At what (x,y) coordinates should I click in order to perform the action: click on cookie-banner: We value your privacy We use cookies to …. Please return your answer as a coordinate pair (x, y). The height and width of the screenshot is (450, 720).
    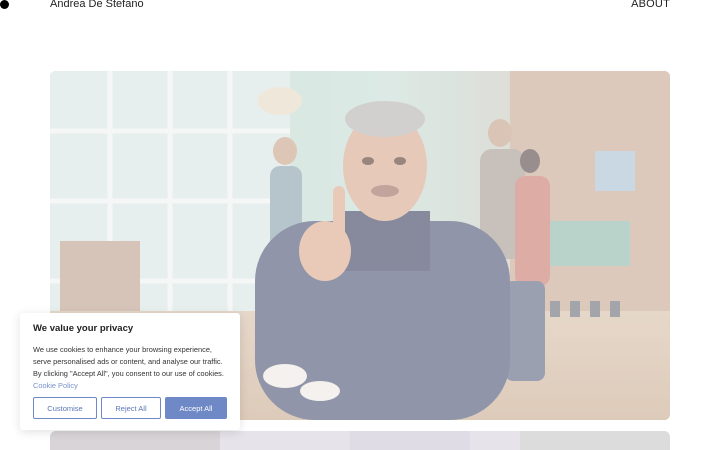
    Looking at the image, I should click on (130, 371).